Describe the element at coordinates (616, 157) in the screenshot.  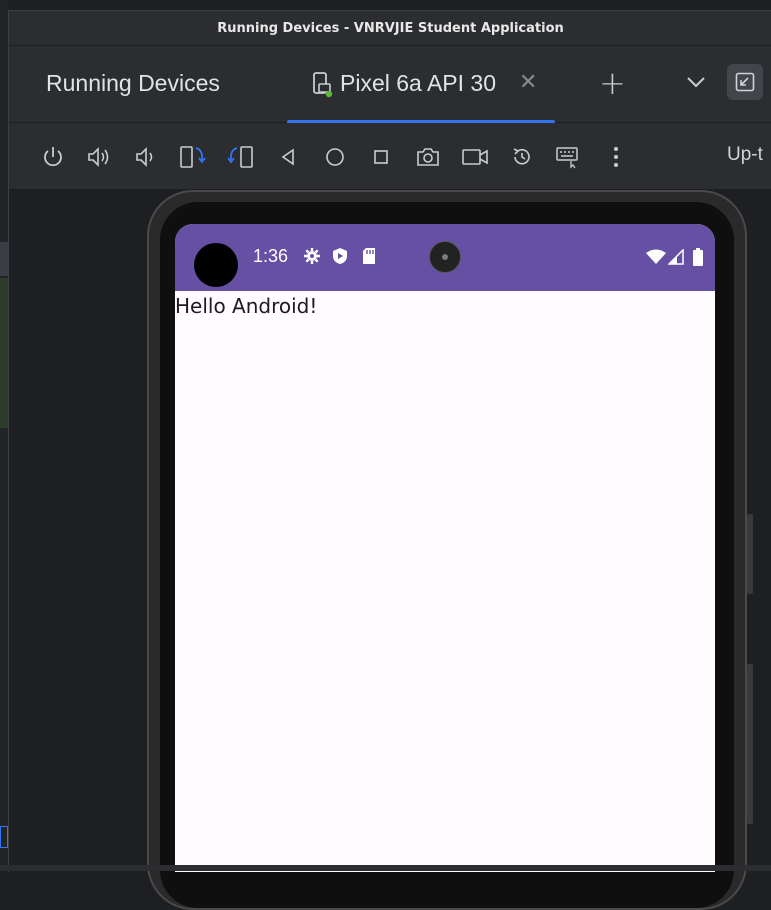
I see `more-icon` at that location.